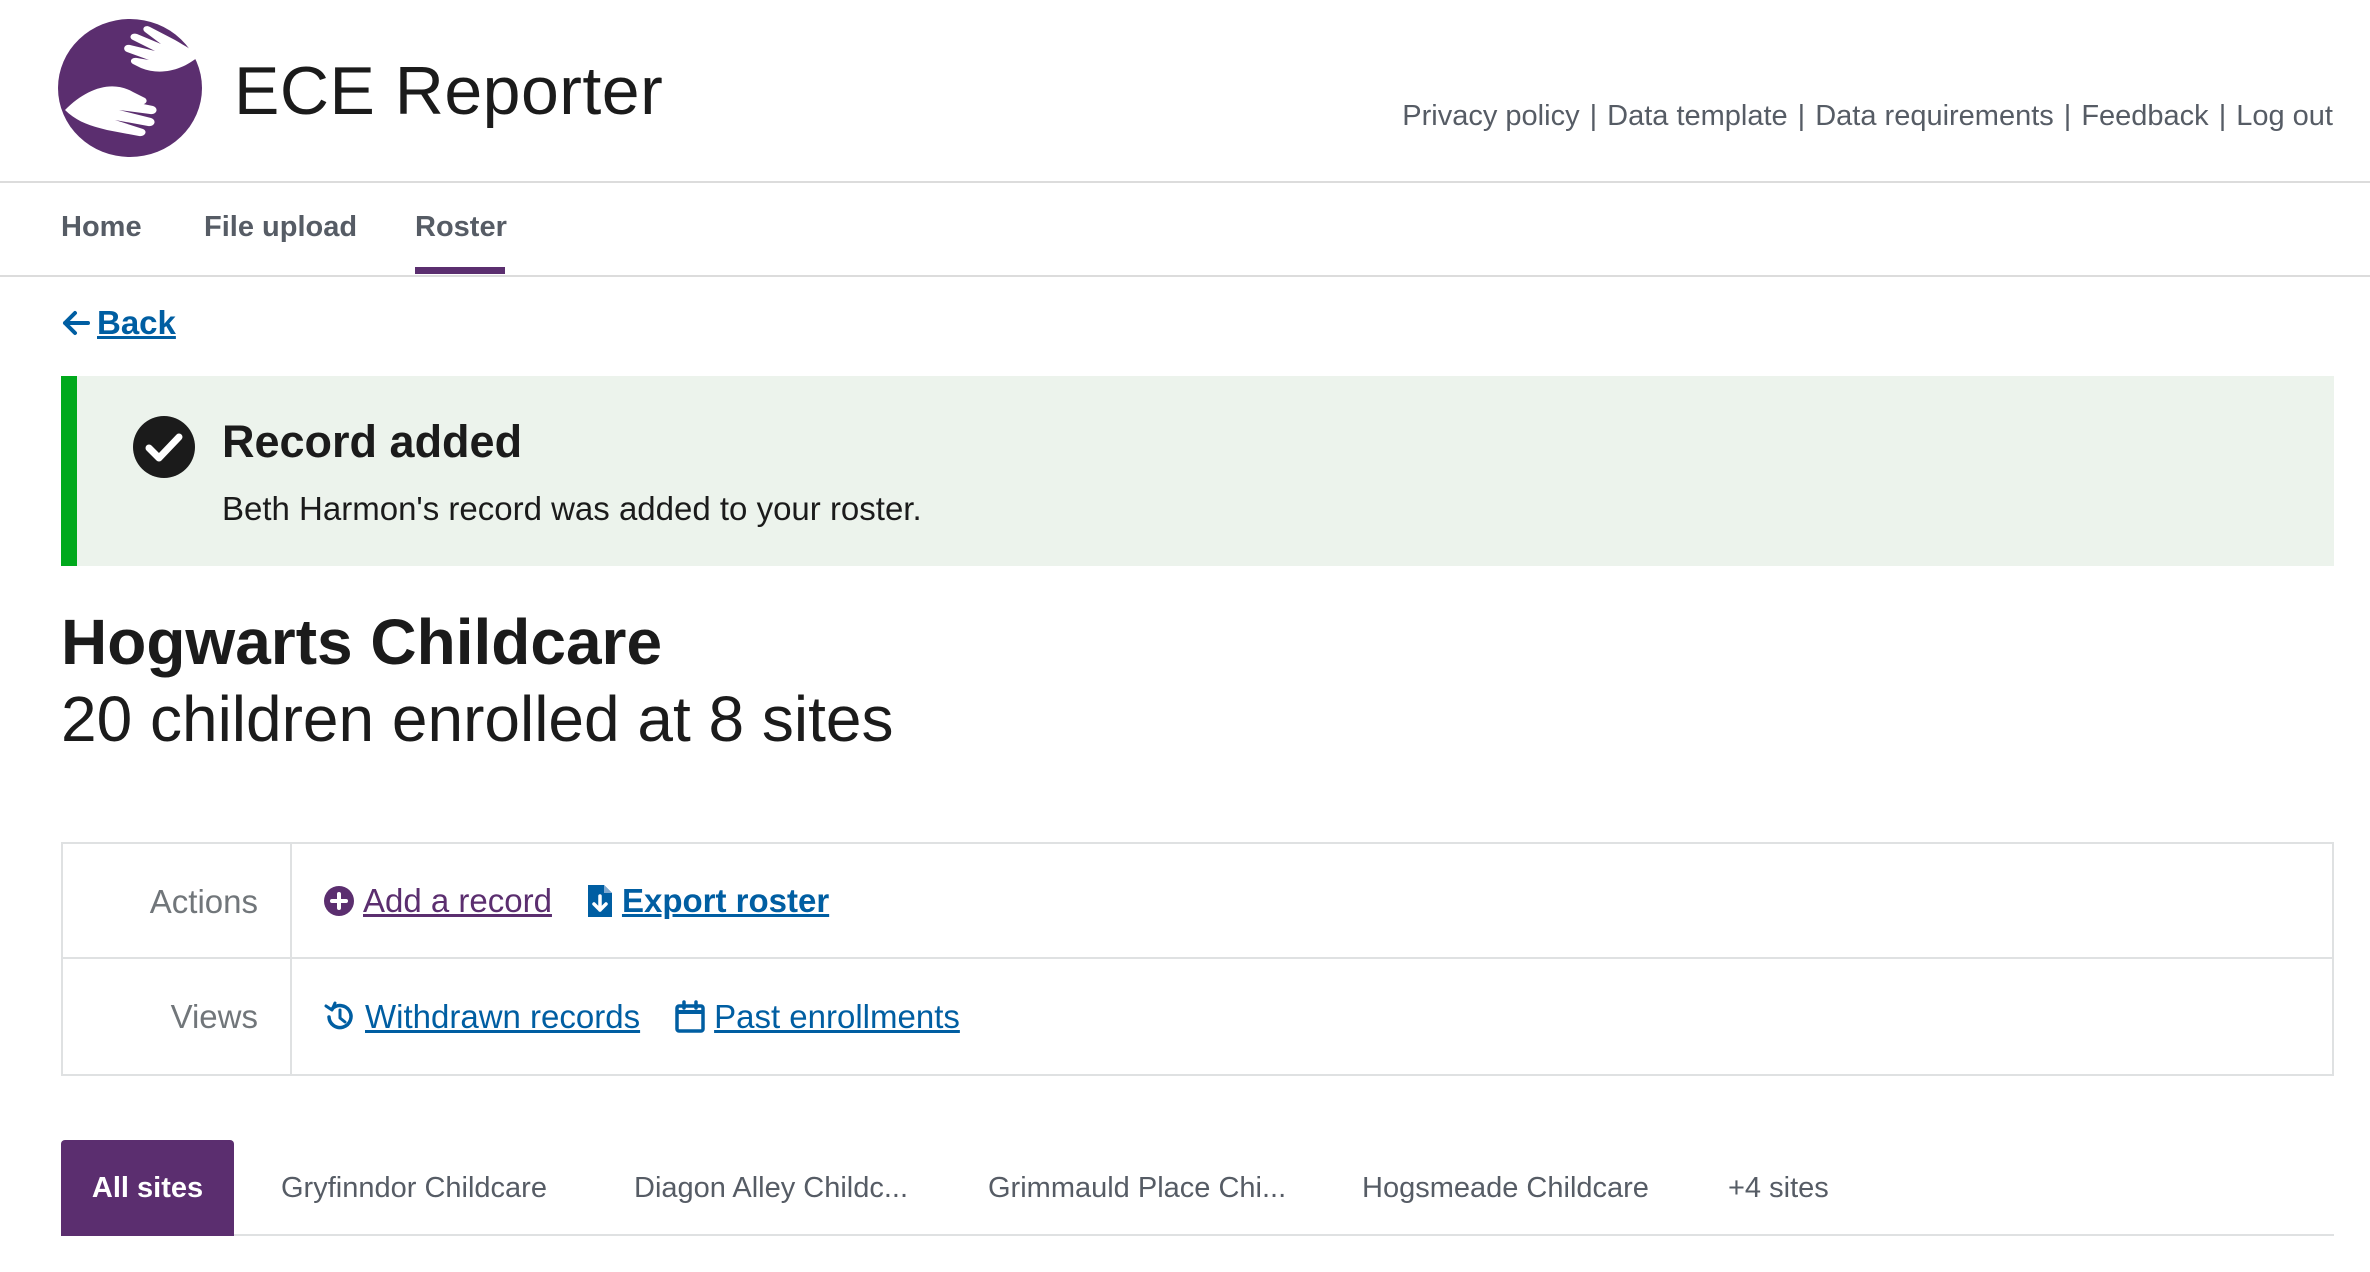 The height and width of the screenshot is (1272, 2370). What do you see at coordinates (690, 1016) in the screenshot?
I see `calendar-icon` at bounding box center [690, 1016].